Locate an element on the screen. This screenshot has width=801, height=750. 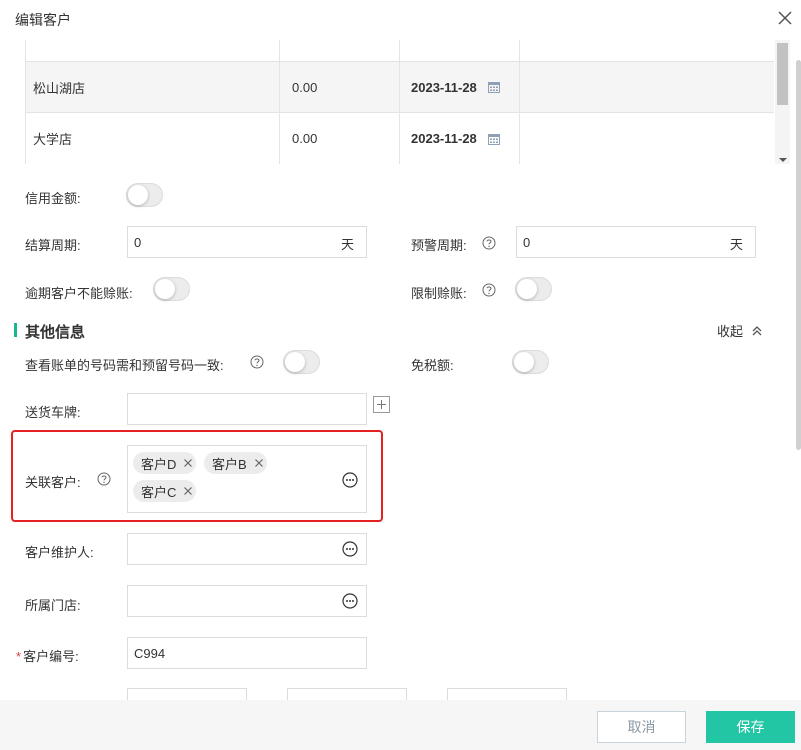
warning-label: 预警周期: is located at coordinates (439, 245).